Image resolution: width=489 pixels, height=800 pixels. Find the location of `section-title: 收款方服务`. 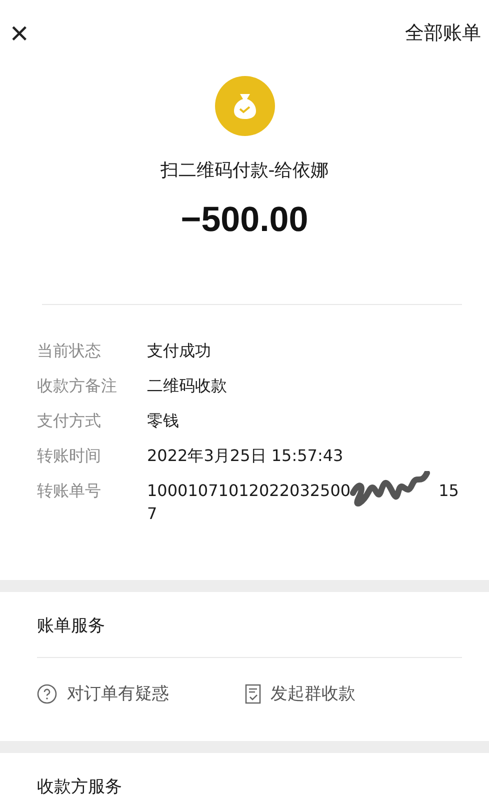

section-title: 收款方服务 is located at coordinates (80, 787).